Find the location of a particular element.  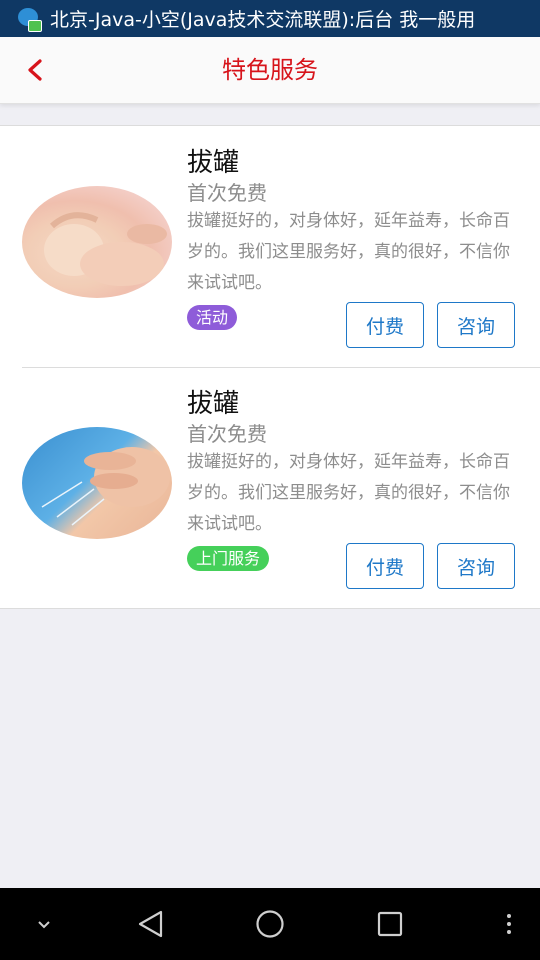

system-nav-bar is located at coordinates (270, 924).